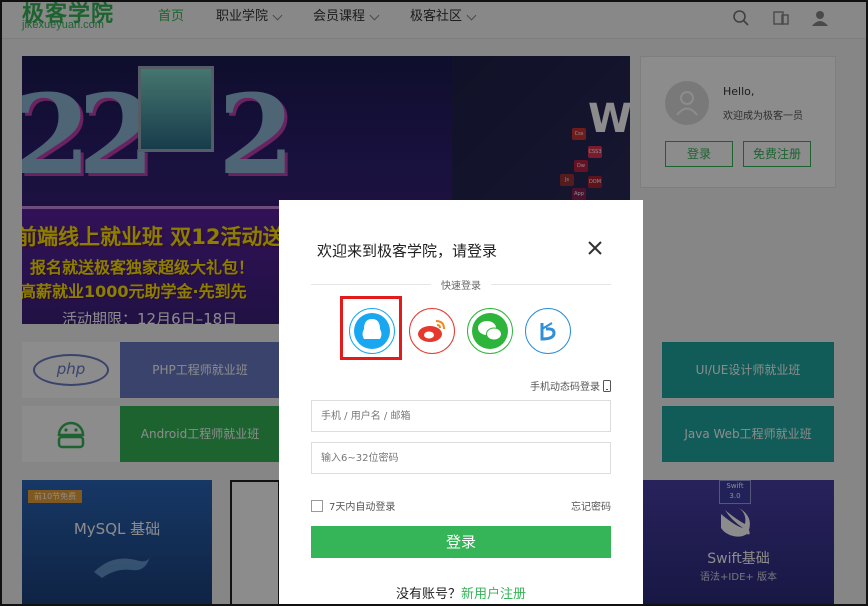  I want to click on modal-title: 欢迎来到极客学院，请登录, so click(407, 251).